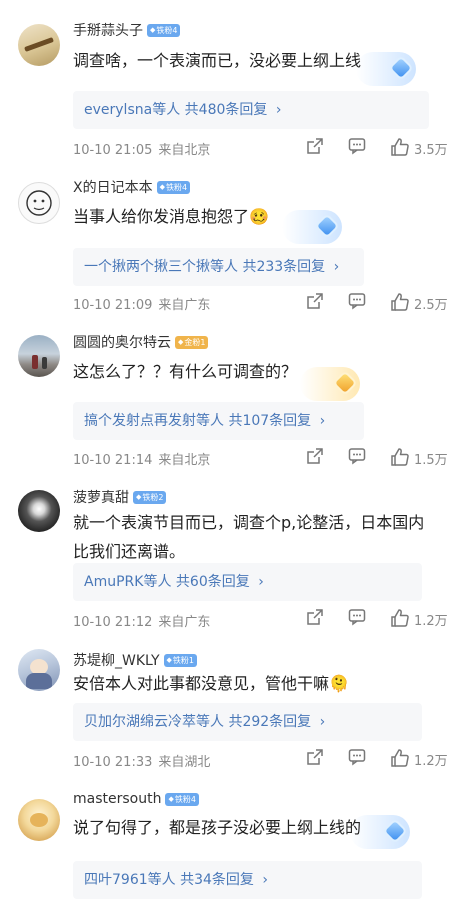  What do you see at coordinates (180, 660) in the screenshot?
I see `fan-badge: ◆ 铁粉1` at bounding box center [180, 660].